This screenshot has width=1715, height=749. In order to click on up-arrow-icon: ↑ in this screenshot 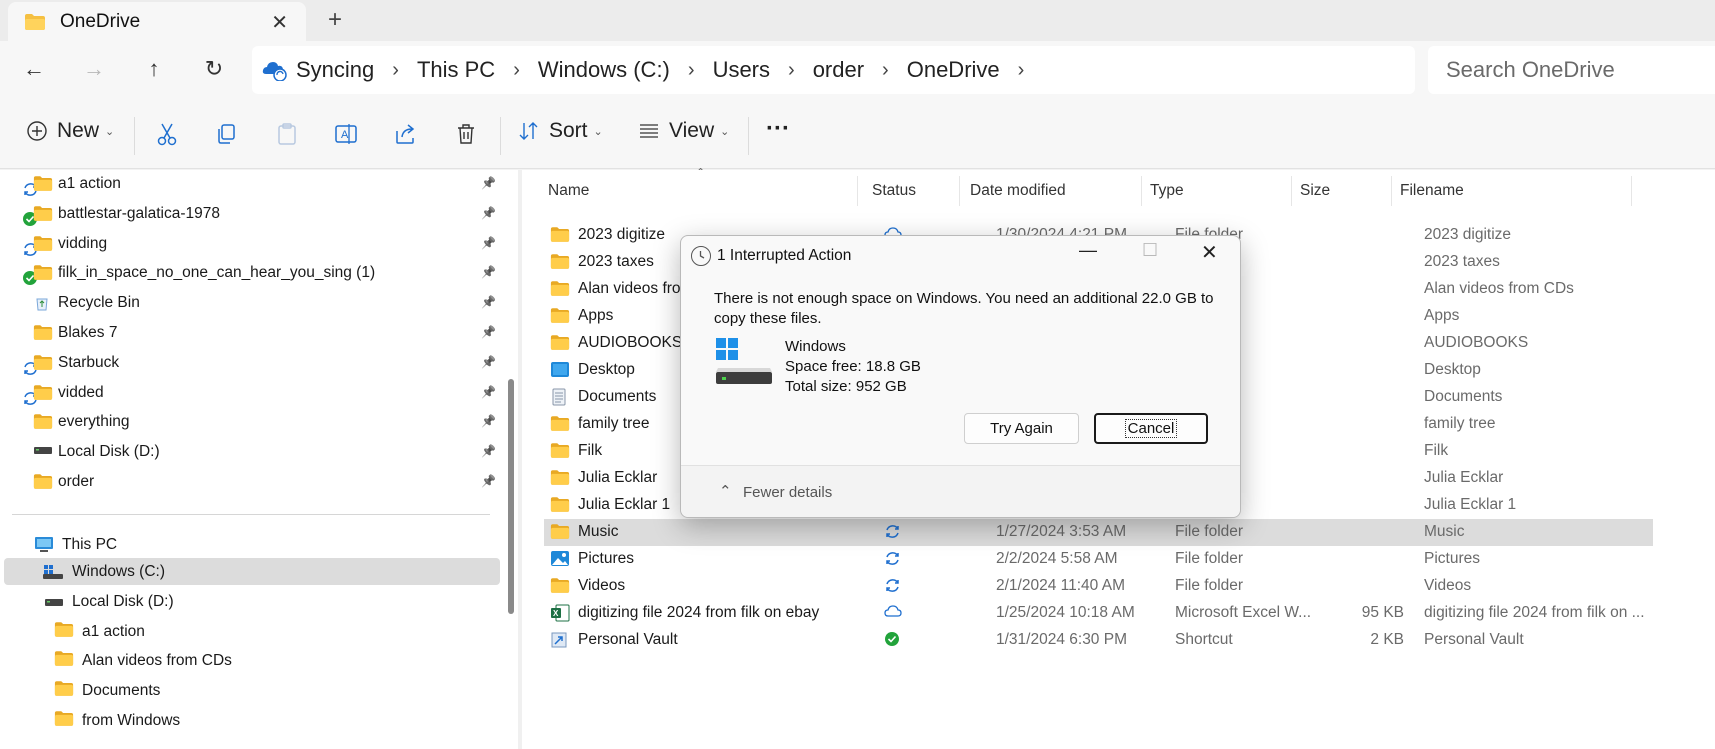, I will do `click(154, 69)`.